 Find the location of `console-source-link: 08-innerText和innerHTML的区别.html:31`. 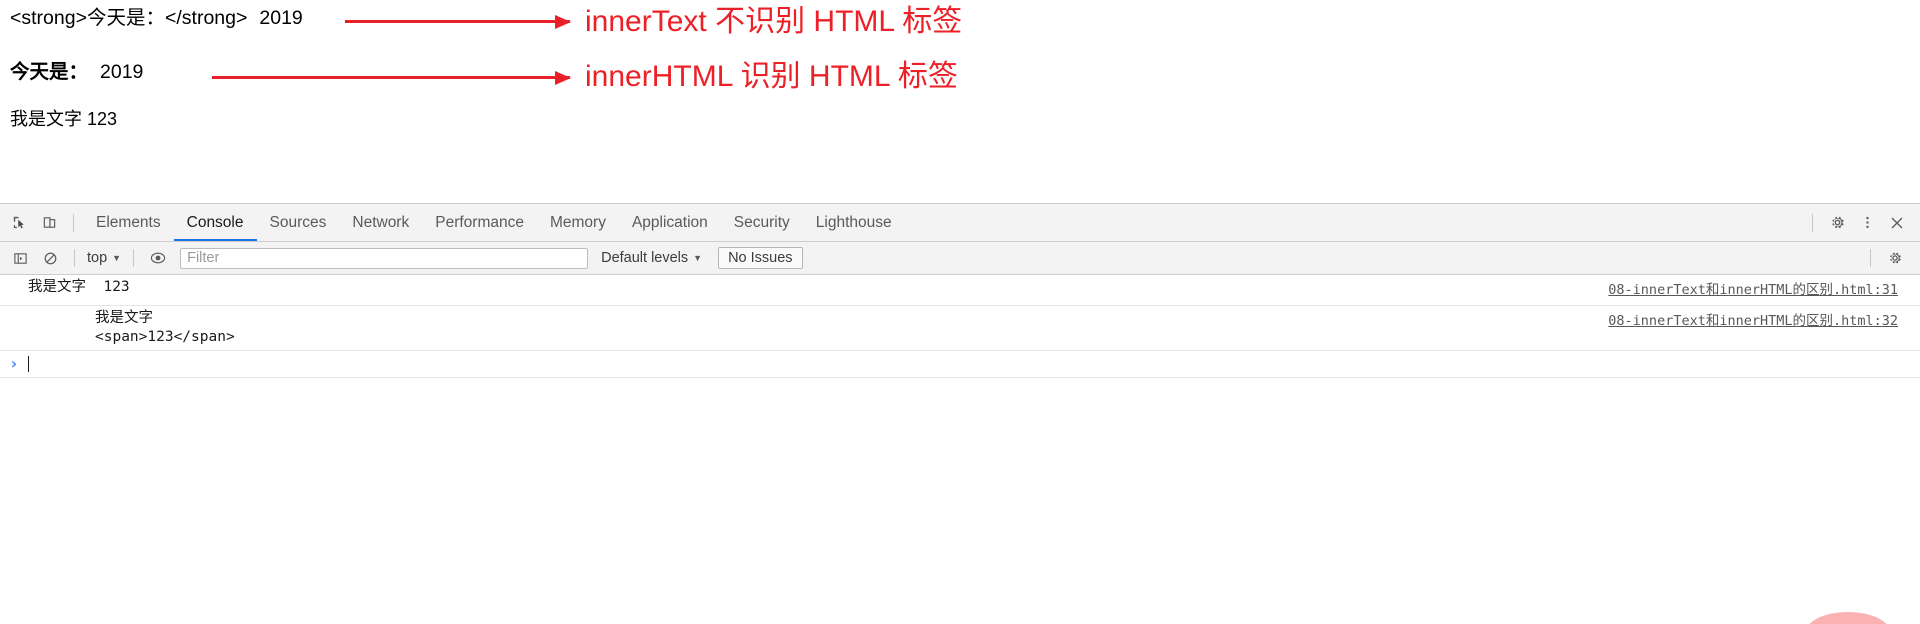

console-source-link: 08-innerText和innerHTML的区别.html:31 is located at coordinates (1753, 288).